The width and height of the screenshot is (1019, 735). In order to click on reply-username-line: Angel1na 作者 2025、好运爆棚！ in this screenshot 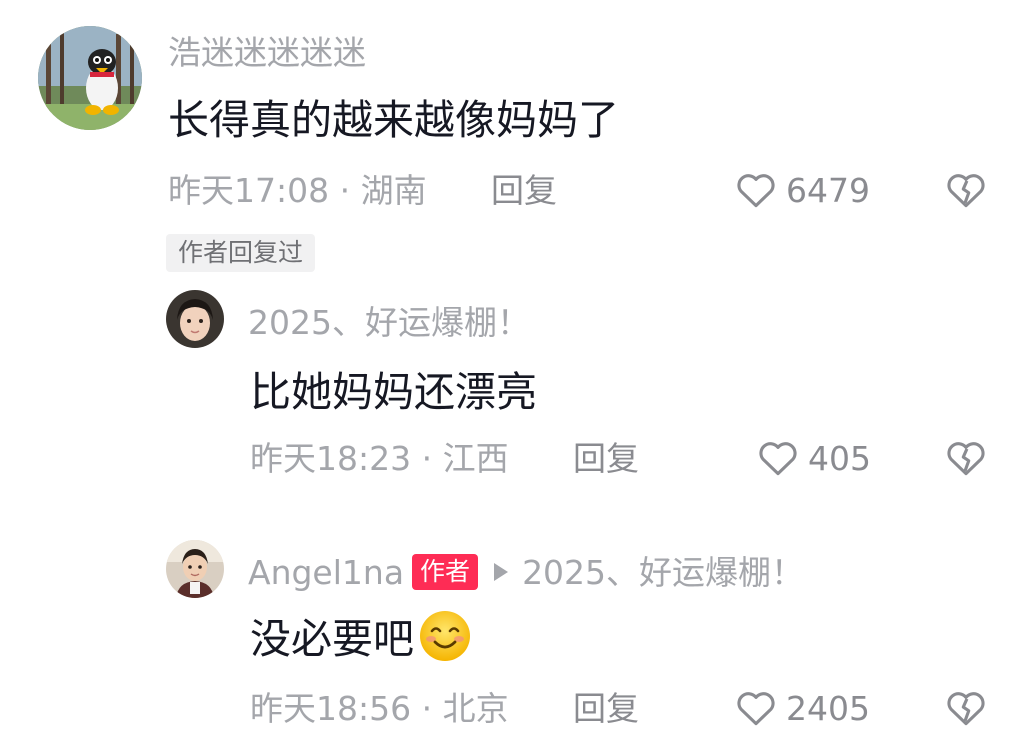, I will do `click(526, 572)`.